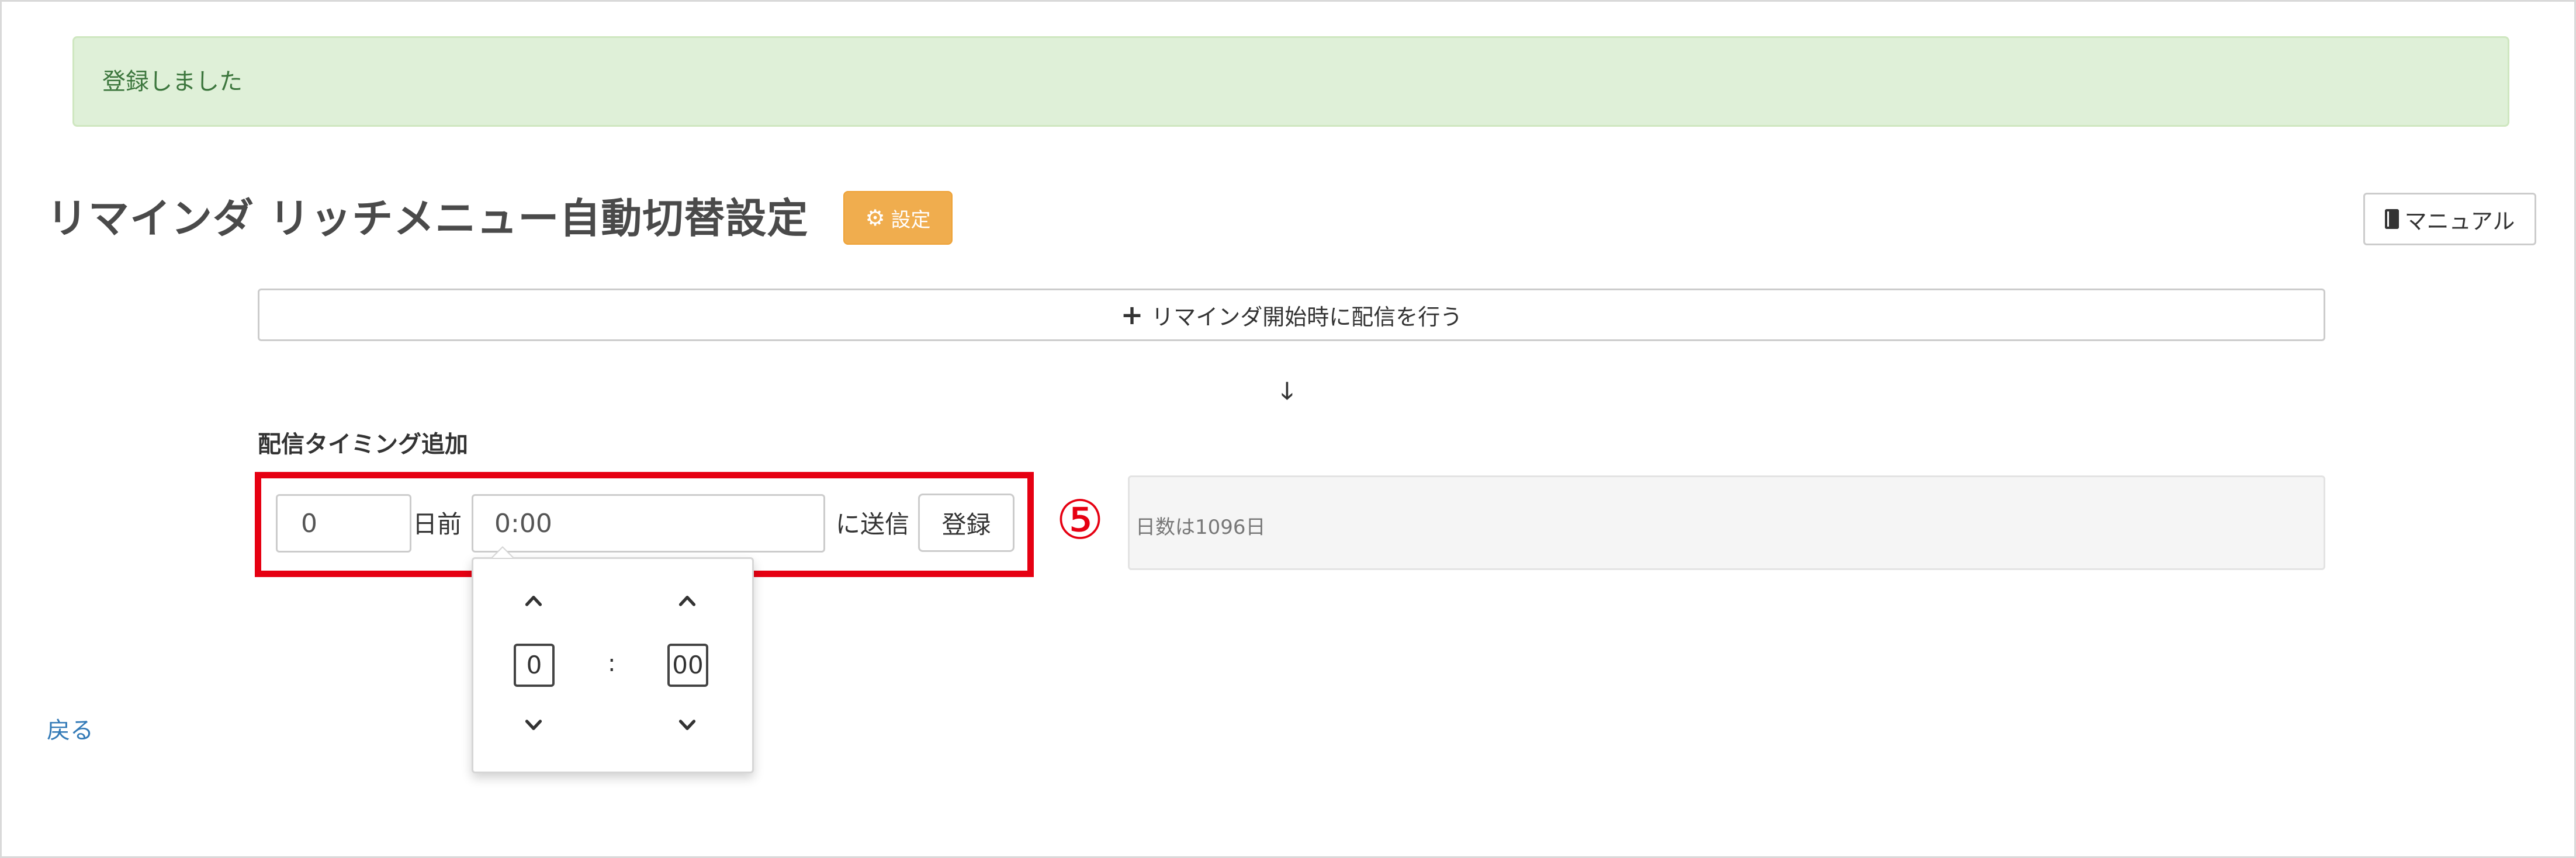  I want to click on back-link: 戻る, so click(70, 728).